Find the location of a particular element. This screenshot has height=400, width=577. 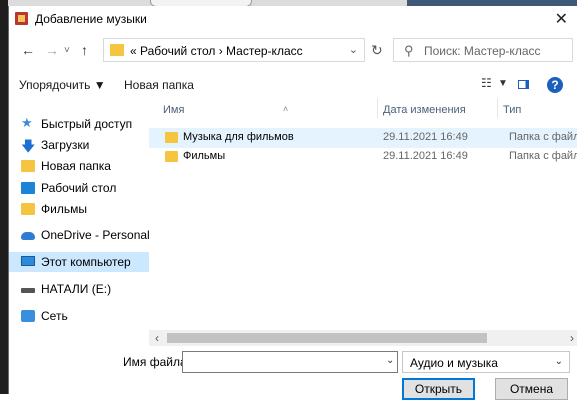

sidebar-item-label: Сеть is located at coordinates (54, 316).